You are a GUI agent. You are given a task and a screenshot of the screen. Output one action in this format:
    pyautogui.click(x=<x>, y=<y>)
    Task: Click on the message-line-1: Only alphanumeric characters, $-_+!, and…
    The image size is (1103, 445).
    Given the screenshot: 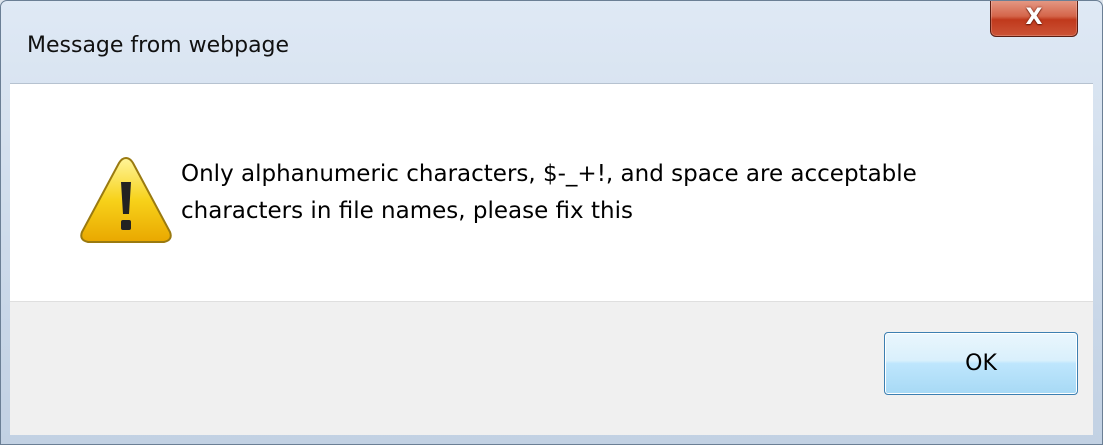 What is the action you would take?
    pyautogui.click(x=549, y=174)
    